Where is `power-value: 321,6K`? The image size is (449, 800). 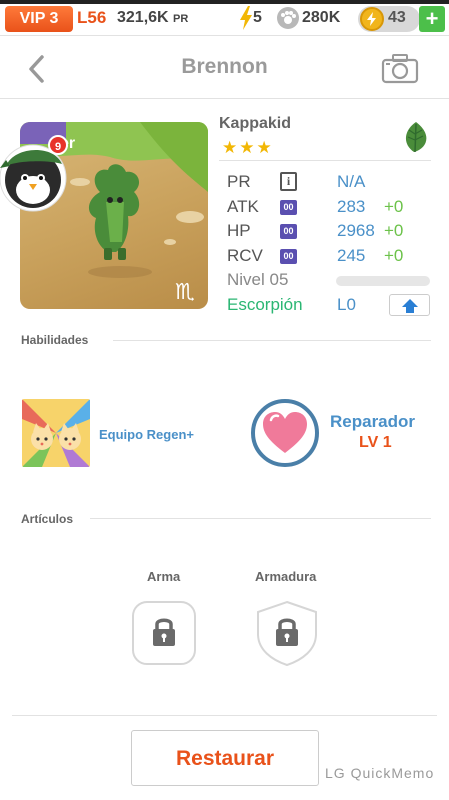 power-value: 321,6K is located at coordinates (143, 17).